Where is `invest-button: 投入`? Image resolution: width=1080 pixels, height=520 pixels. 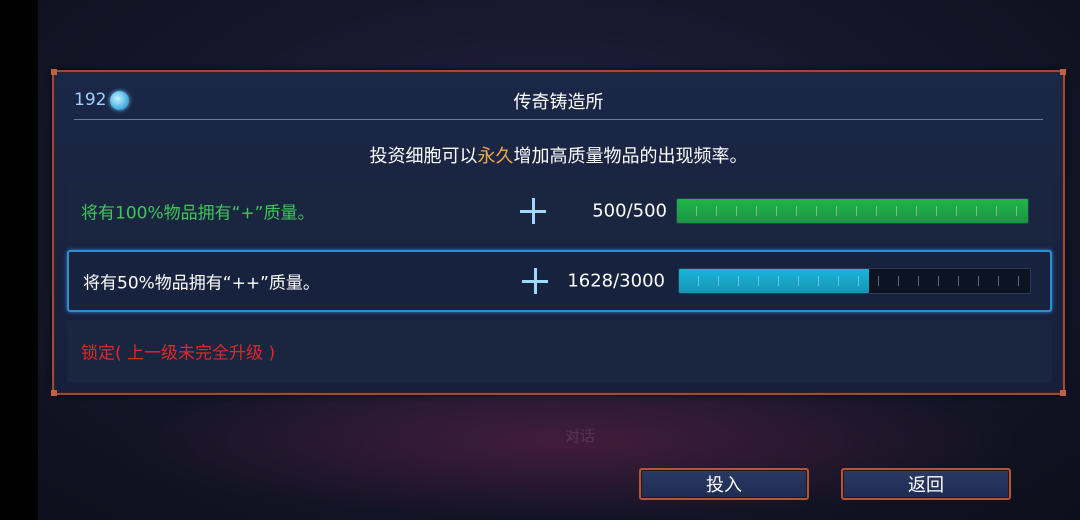
invest-button: 投入 is located at coordinates (724, 484).